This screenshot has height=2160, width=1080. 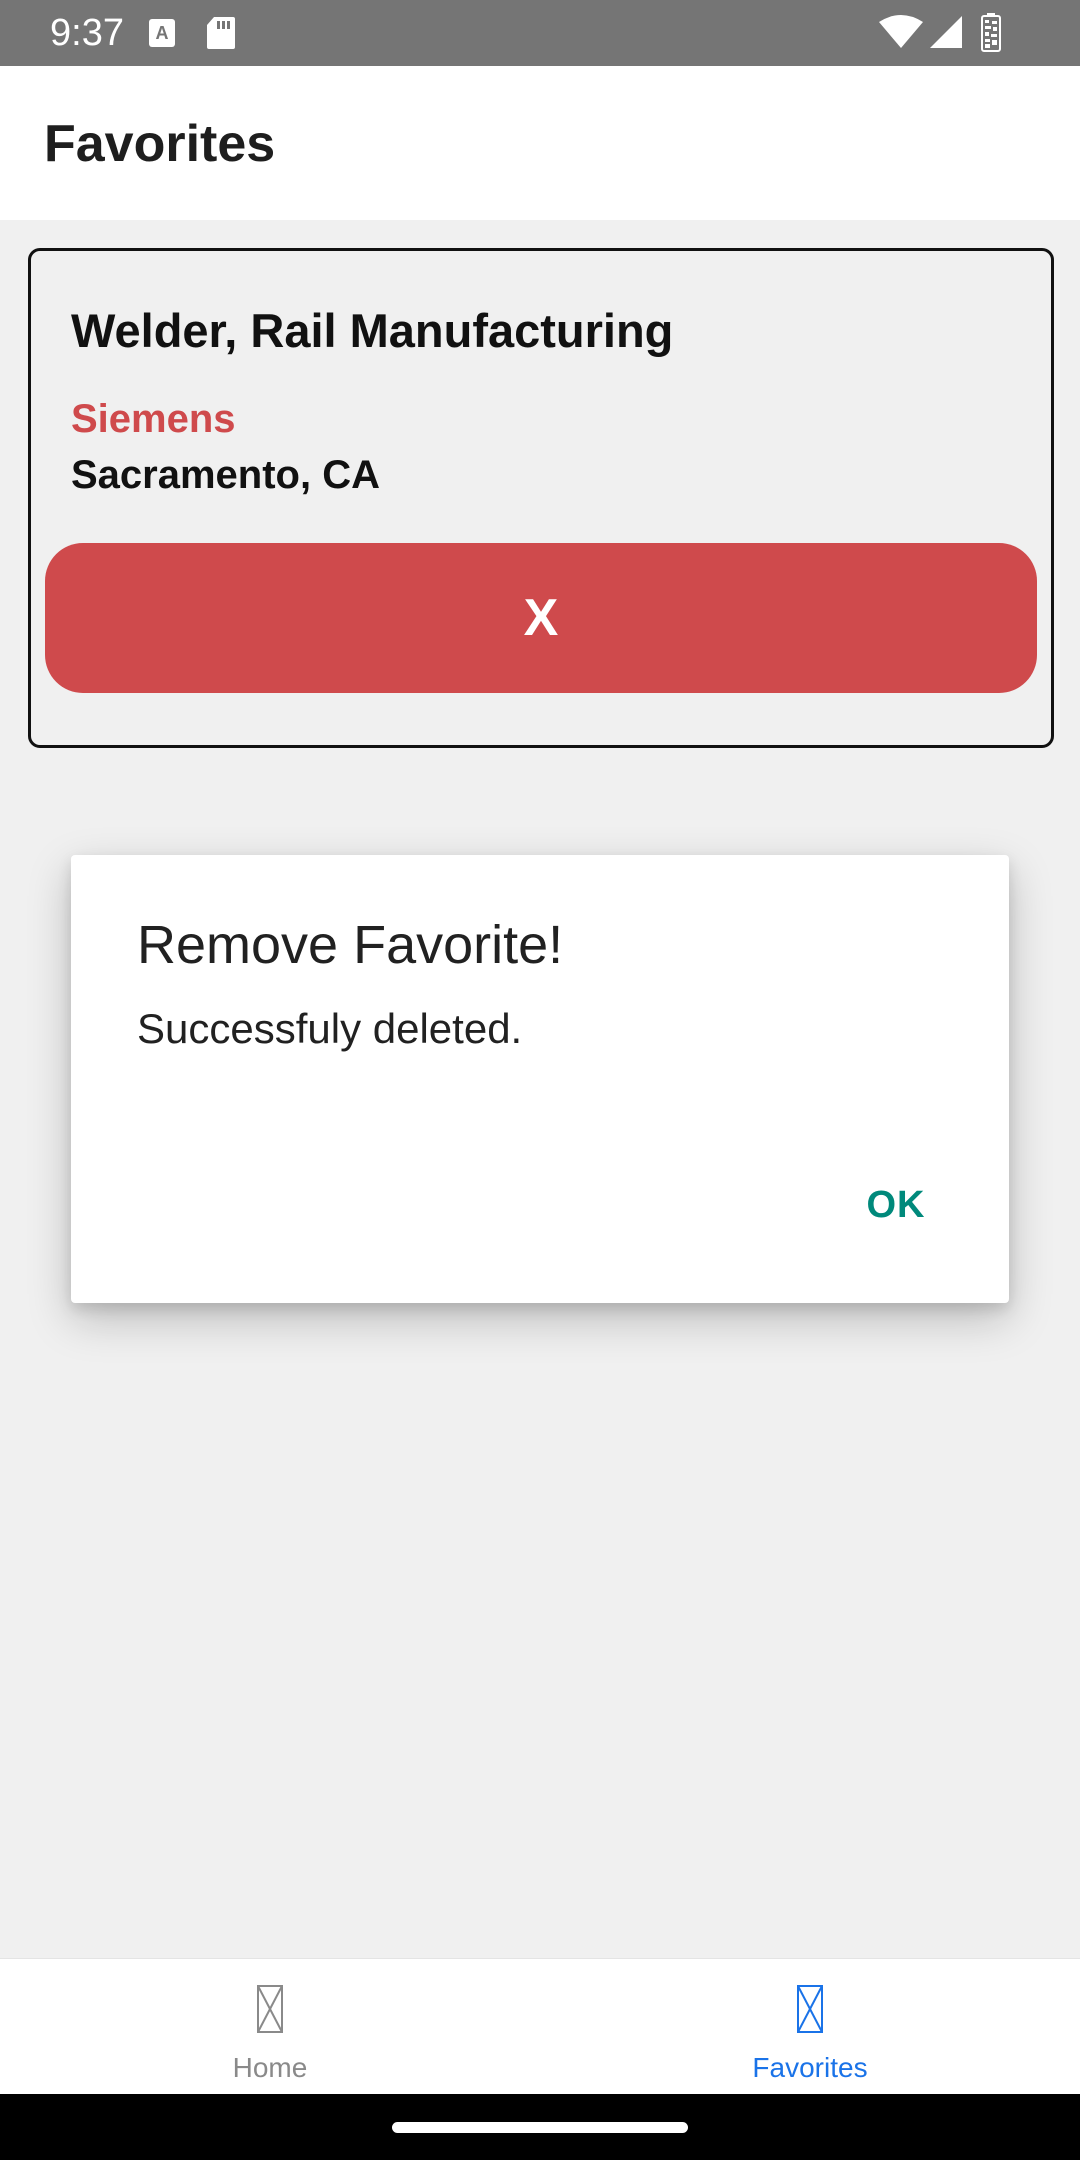 I want to click on company-name: Siemens, so click(x=153, y=419).